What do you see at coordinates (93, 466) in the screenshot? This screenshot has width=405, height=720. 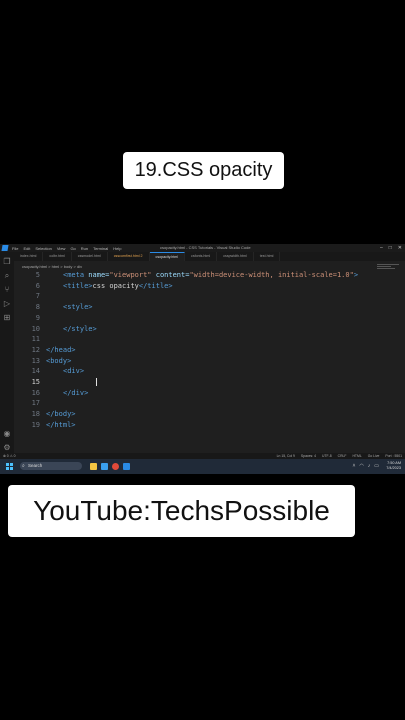 I see `file-explorer-icon` at bounding box center [93, 466].